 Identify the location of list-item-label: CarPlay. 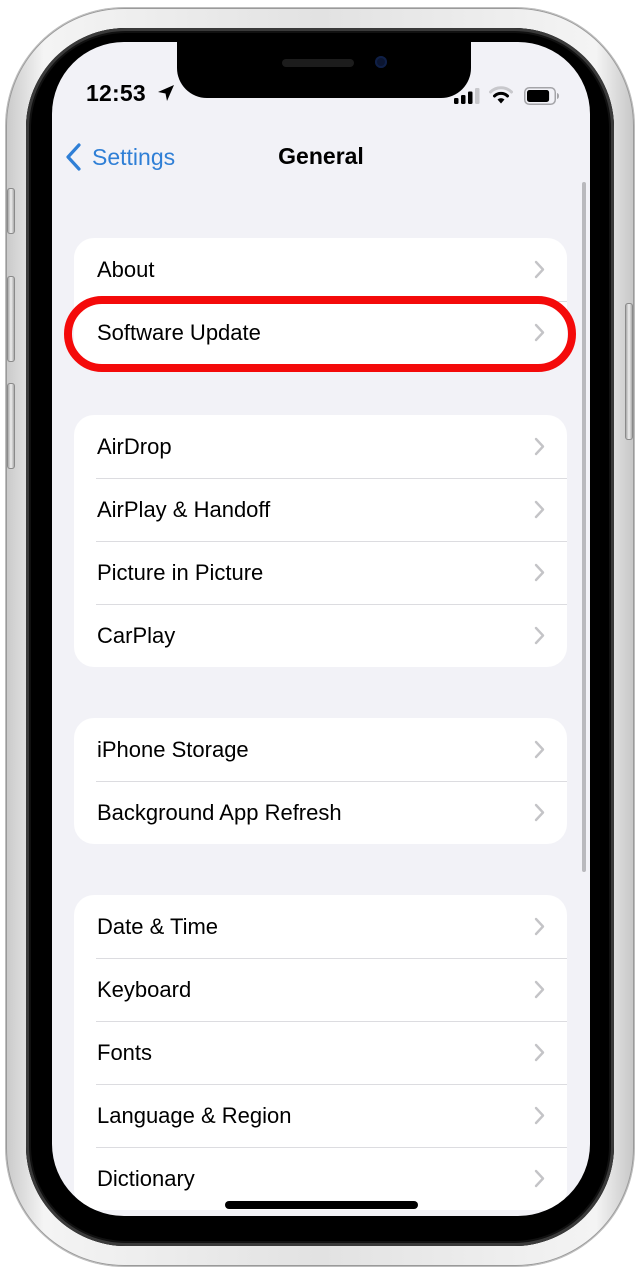
(136, 635).